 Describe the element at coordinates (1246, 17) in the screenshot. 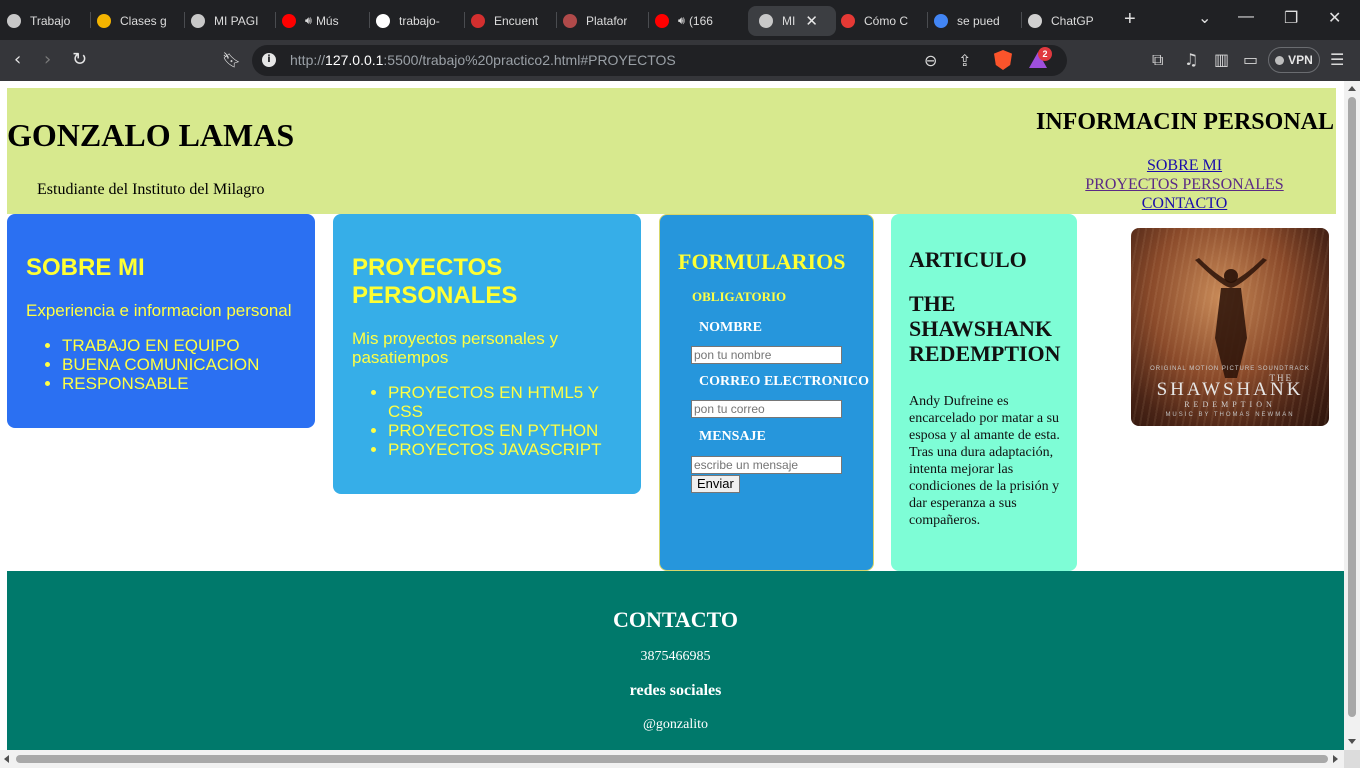

I see `minimize-button: —` at that location.